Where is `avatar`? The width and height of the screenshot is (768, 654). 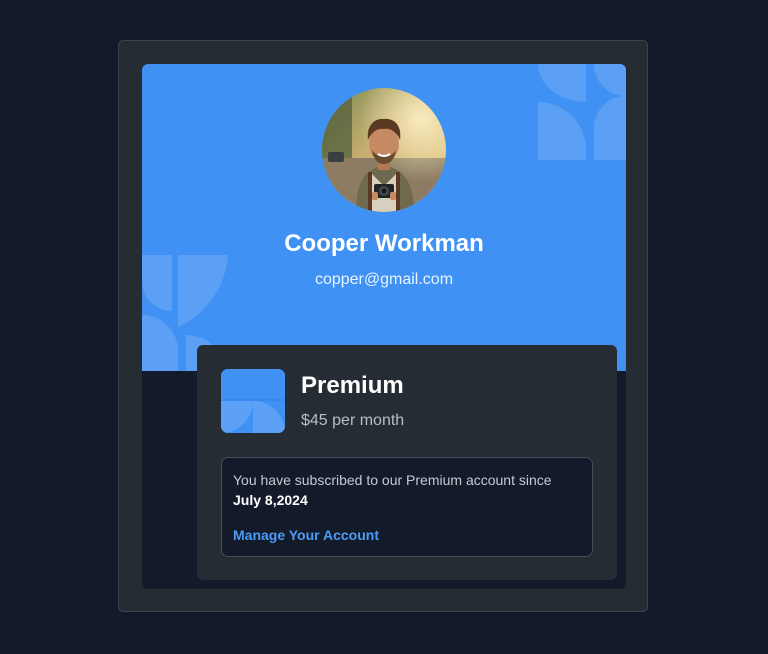
avatar is located at coordinates (384, 150).